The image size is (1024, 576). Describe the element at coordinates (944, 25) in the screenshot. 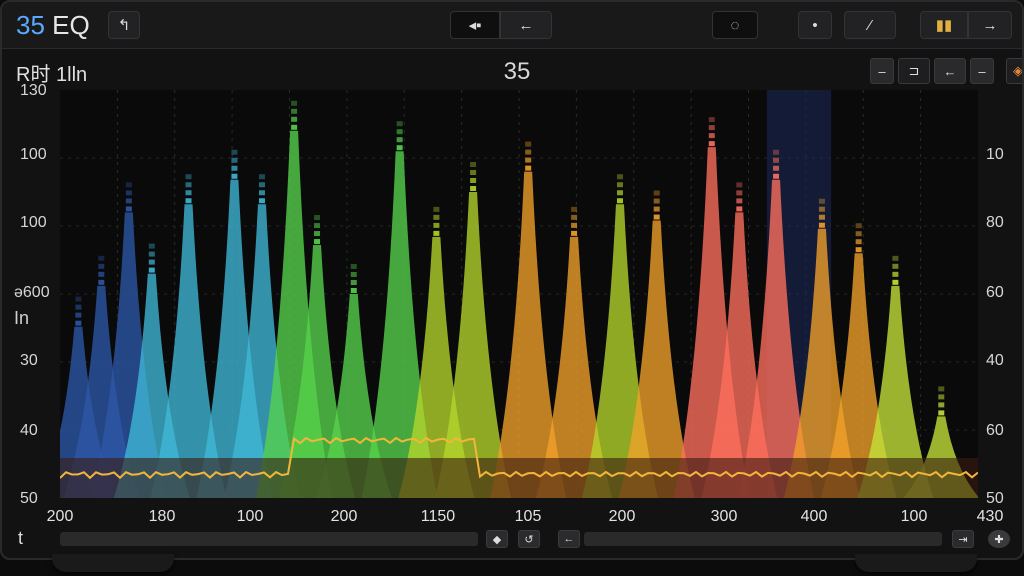

I see `pause-button: ▮▮` at that location.